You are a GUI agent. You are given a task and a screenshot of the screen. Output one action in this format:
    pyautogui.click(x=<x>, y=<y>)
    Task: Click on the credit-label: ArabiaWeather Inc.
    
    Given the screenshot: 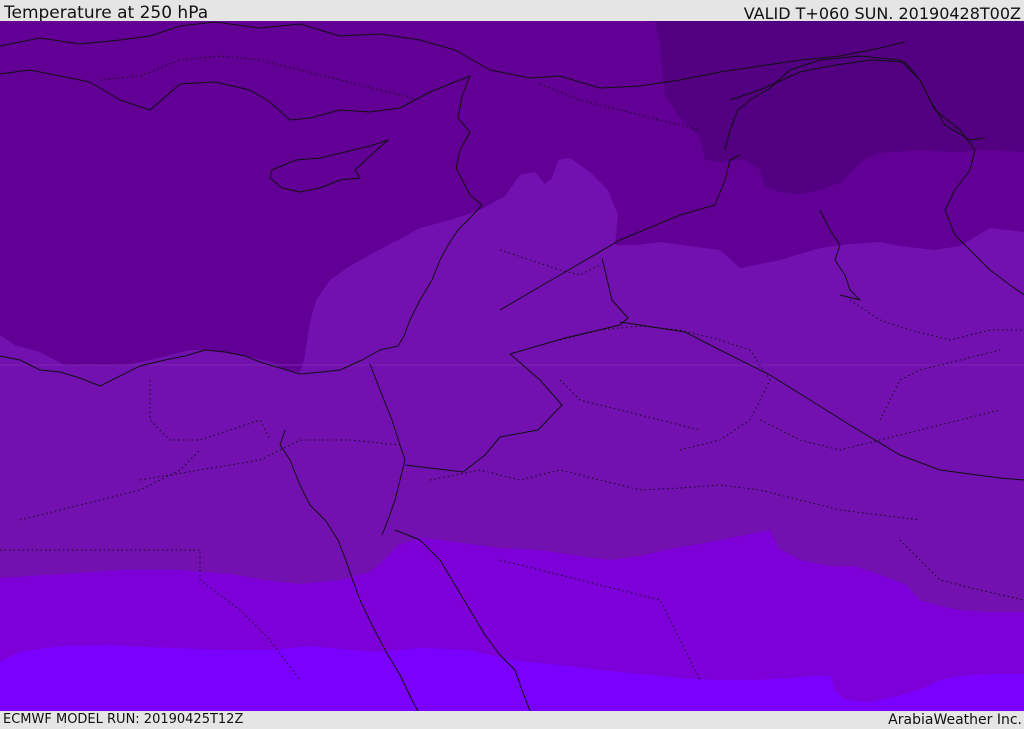 What is the action you would take?
    pyautogui.click(x=955, y=720)
    